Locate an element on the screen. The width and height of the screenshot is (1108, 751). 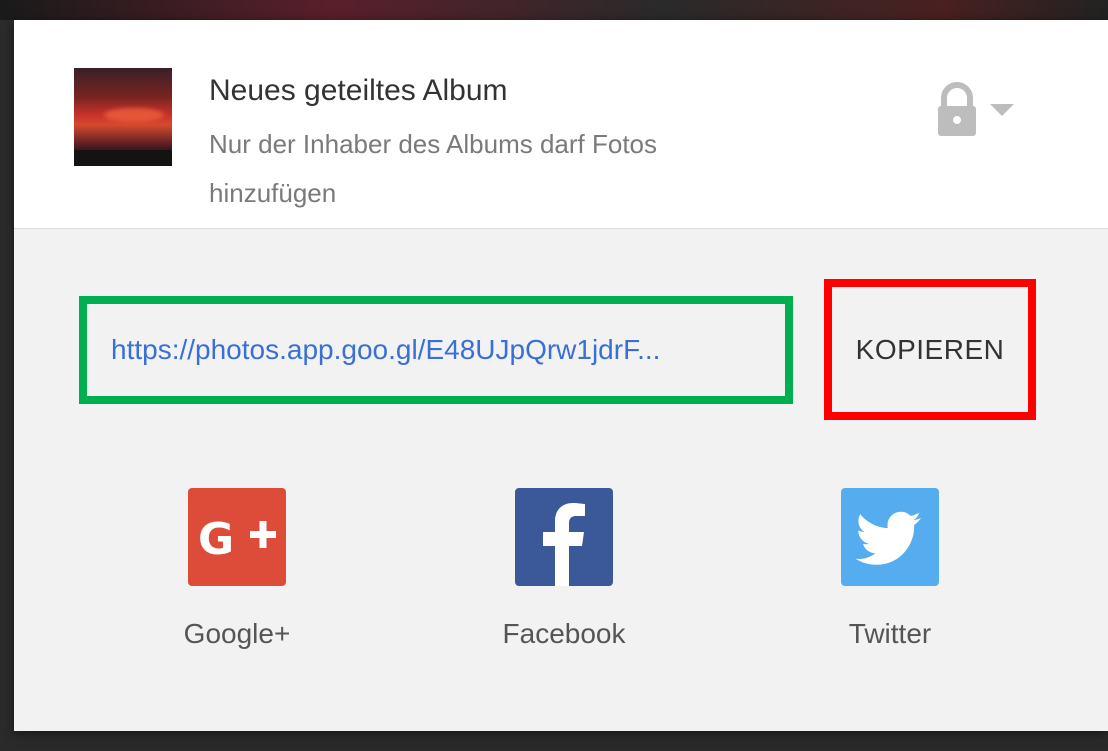
copy-highlight: KOPIEREN is located at coordinates (930, 349).